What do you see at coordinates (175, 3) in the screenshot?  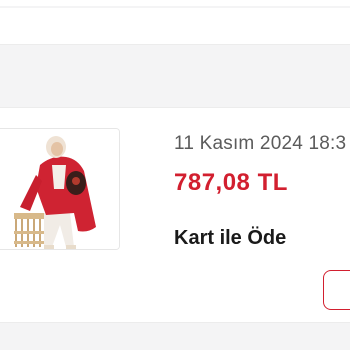 I see `top-edge` at bounding box center [175, 3].